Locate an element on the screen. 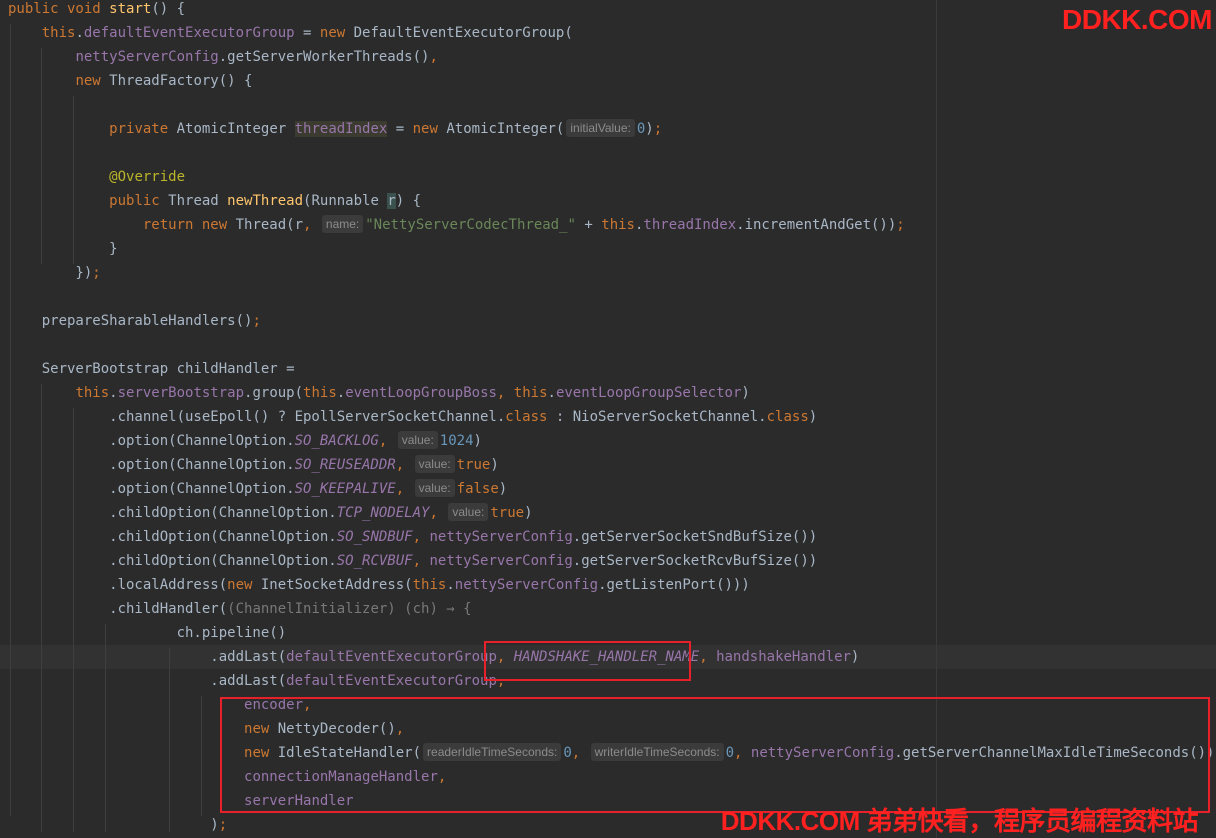 The image size is (1216, 838). code-line: new ThreadFactory() { is located at coordinates (164, 81).